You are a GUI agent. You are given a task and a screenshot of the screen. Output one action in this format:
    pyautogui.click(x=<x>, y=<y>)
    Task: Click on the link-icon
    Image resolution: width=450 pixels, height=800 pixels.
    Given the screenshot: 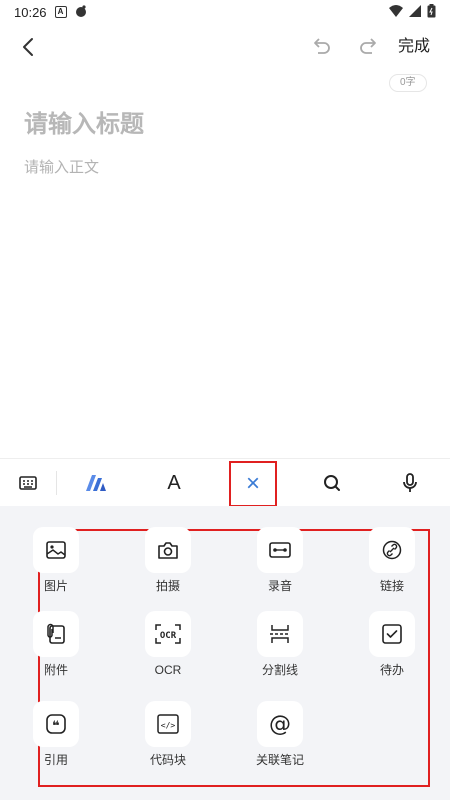 What is the action you would take?
    pyautogui.click(x=392, y=550)
    